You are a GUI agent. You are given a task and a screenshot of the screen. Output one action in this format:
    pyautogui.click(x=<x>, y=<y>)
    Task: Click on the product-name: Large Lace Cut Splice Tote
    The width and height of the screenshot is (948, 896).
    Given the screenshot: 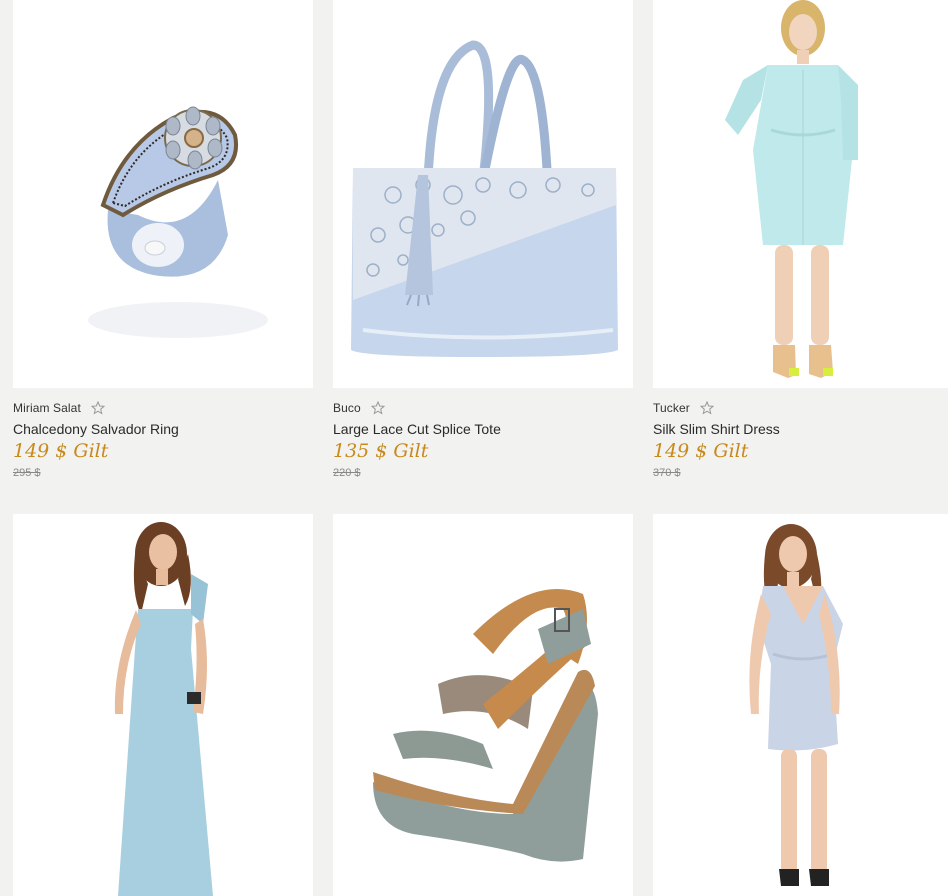 What is the action you would take?
    pyautogui.click(x=417, y=429)
    